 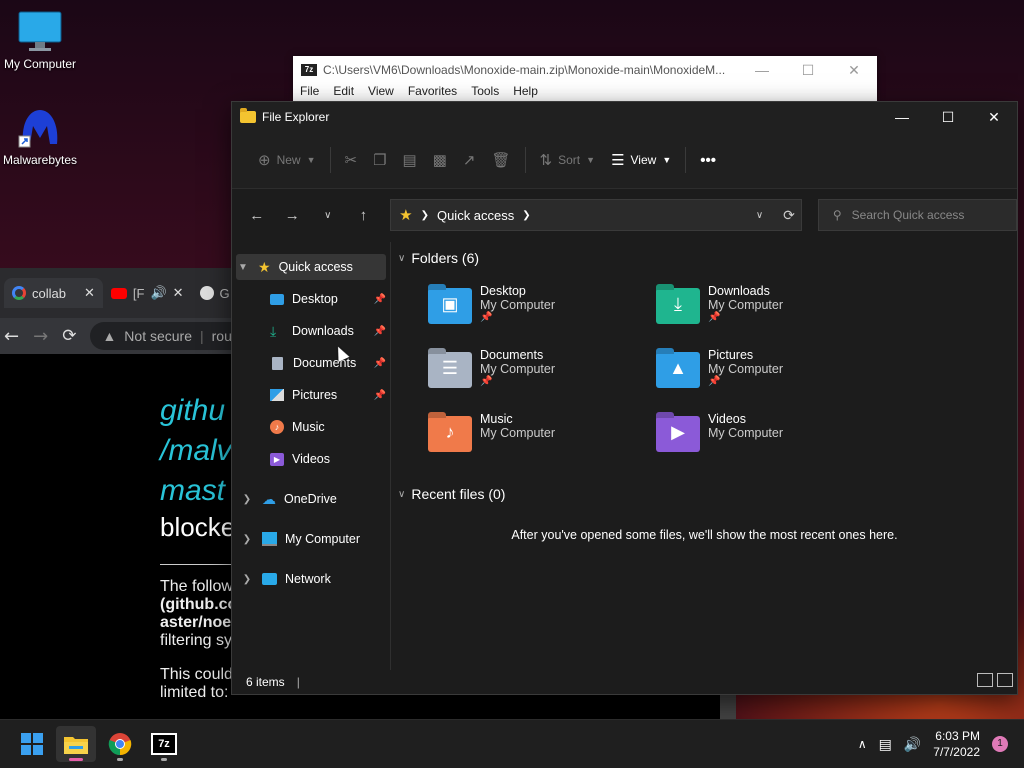 I want to click on search-box: ⚲ Search Quick access, so click(x=917, y=215).